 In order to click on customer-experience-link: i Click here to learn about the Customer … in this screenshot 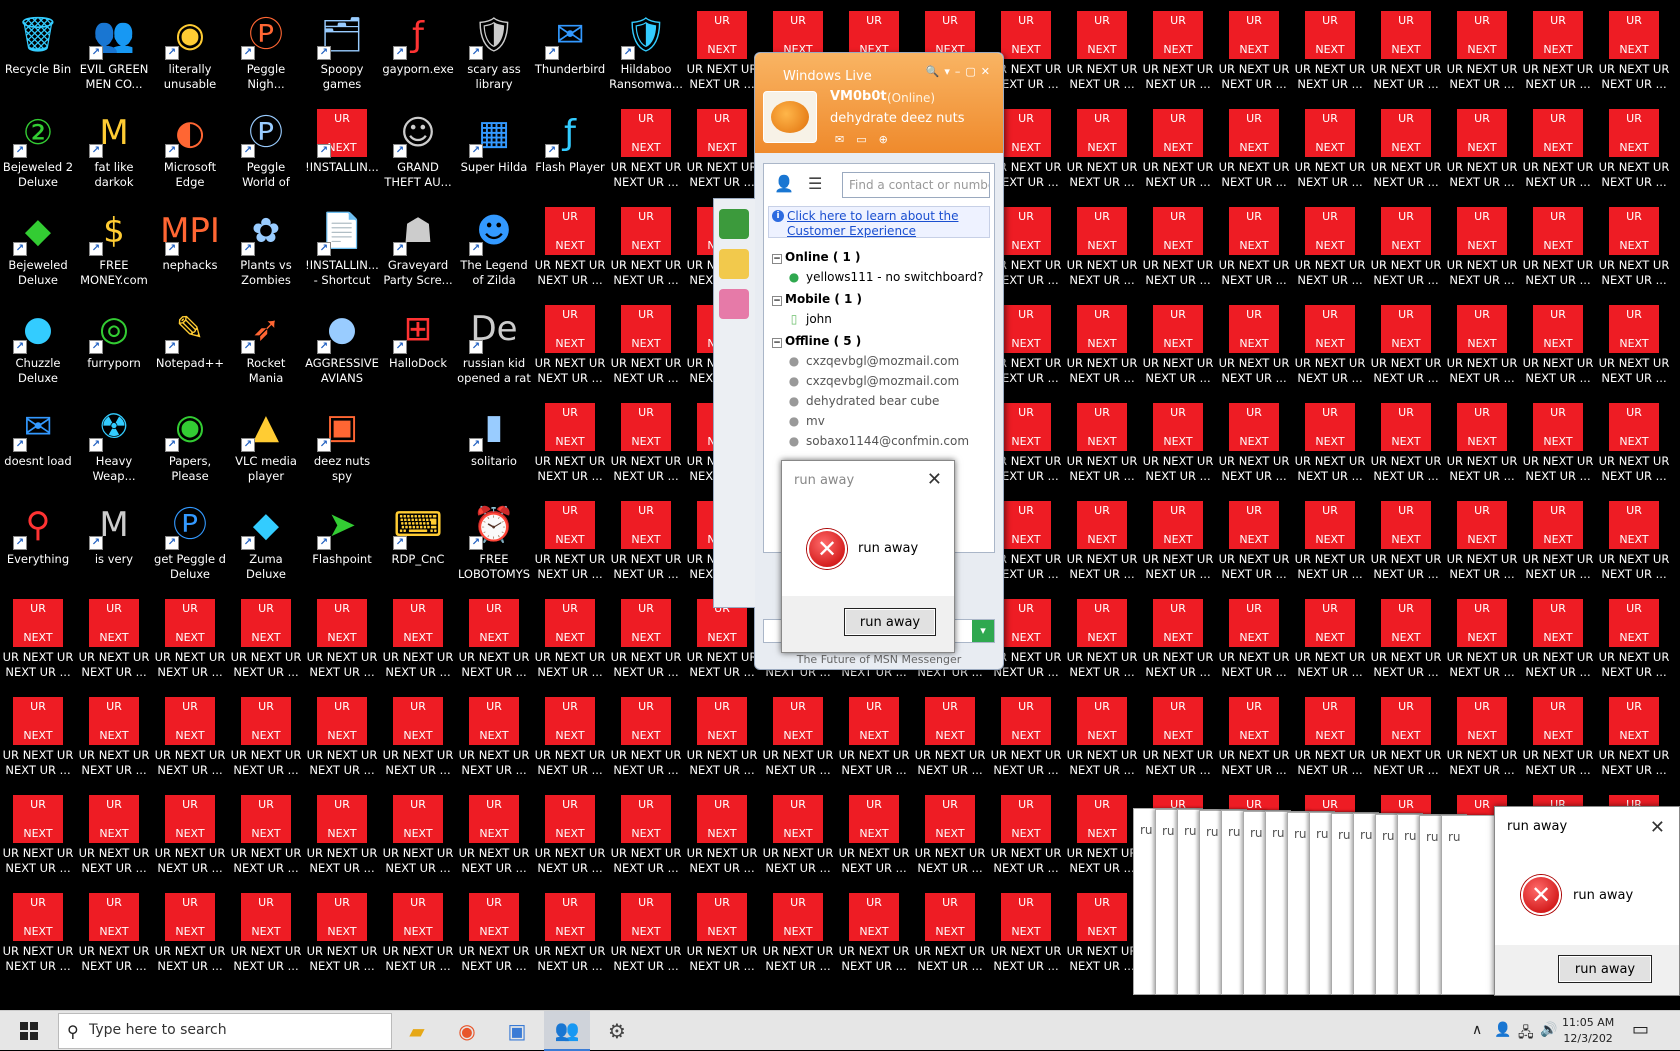, I will do `click(879, 222)`.